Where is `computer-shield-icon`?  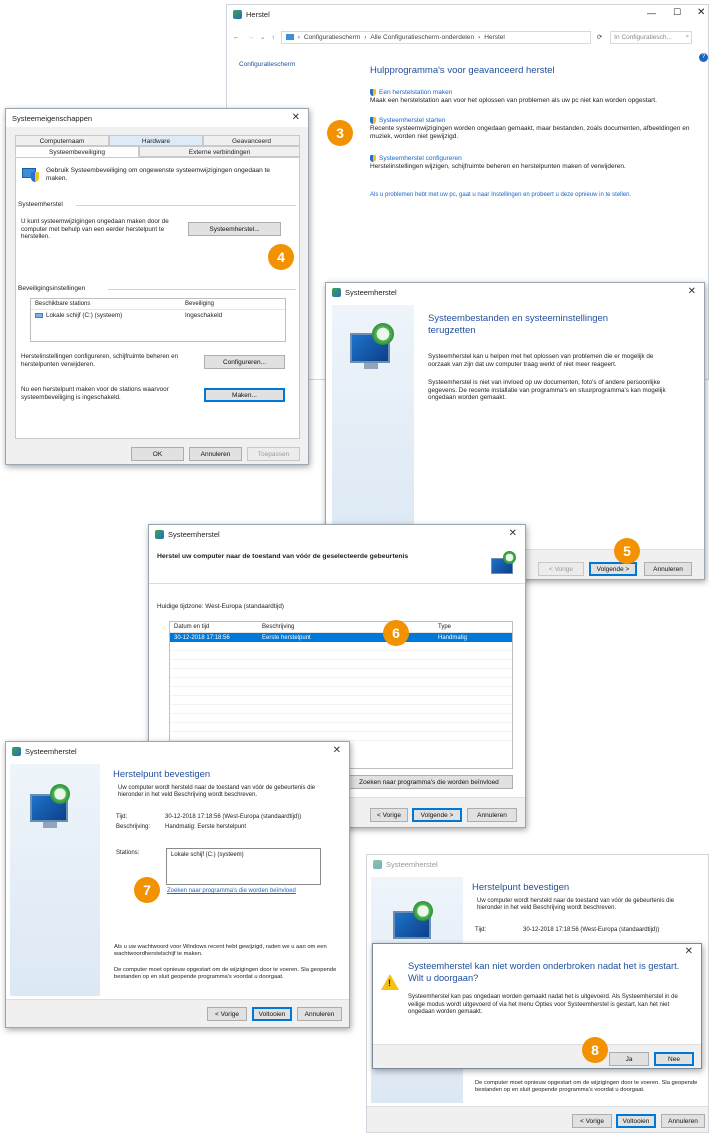 computer-shield-icon is located at coordinates (31, 174).